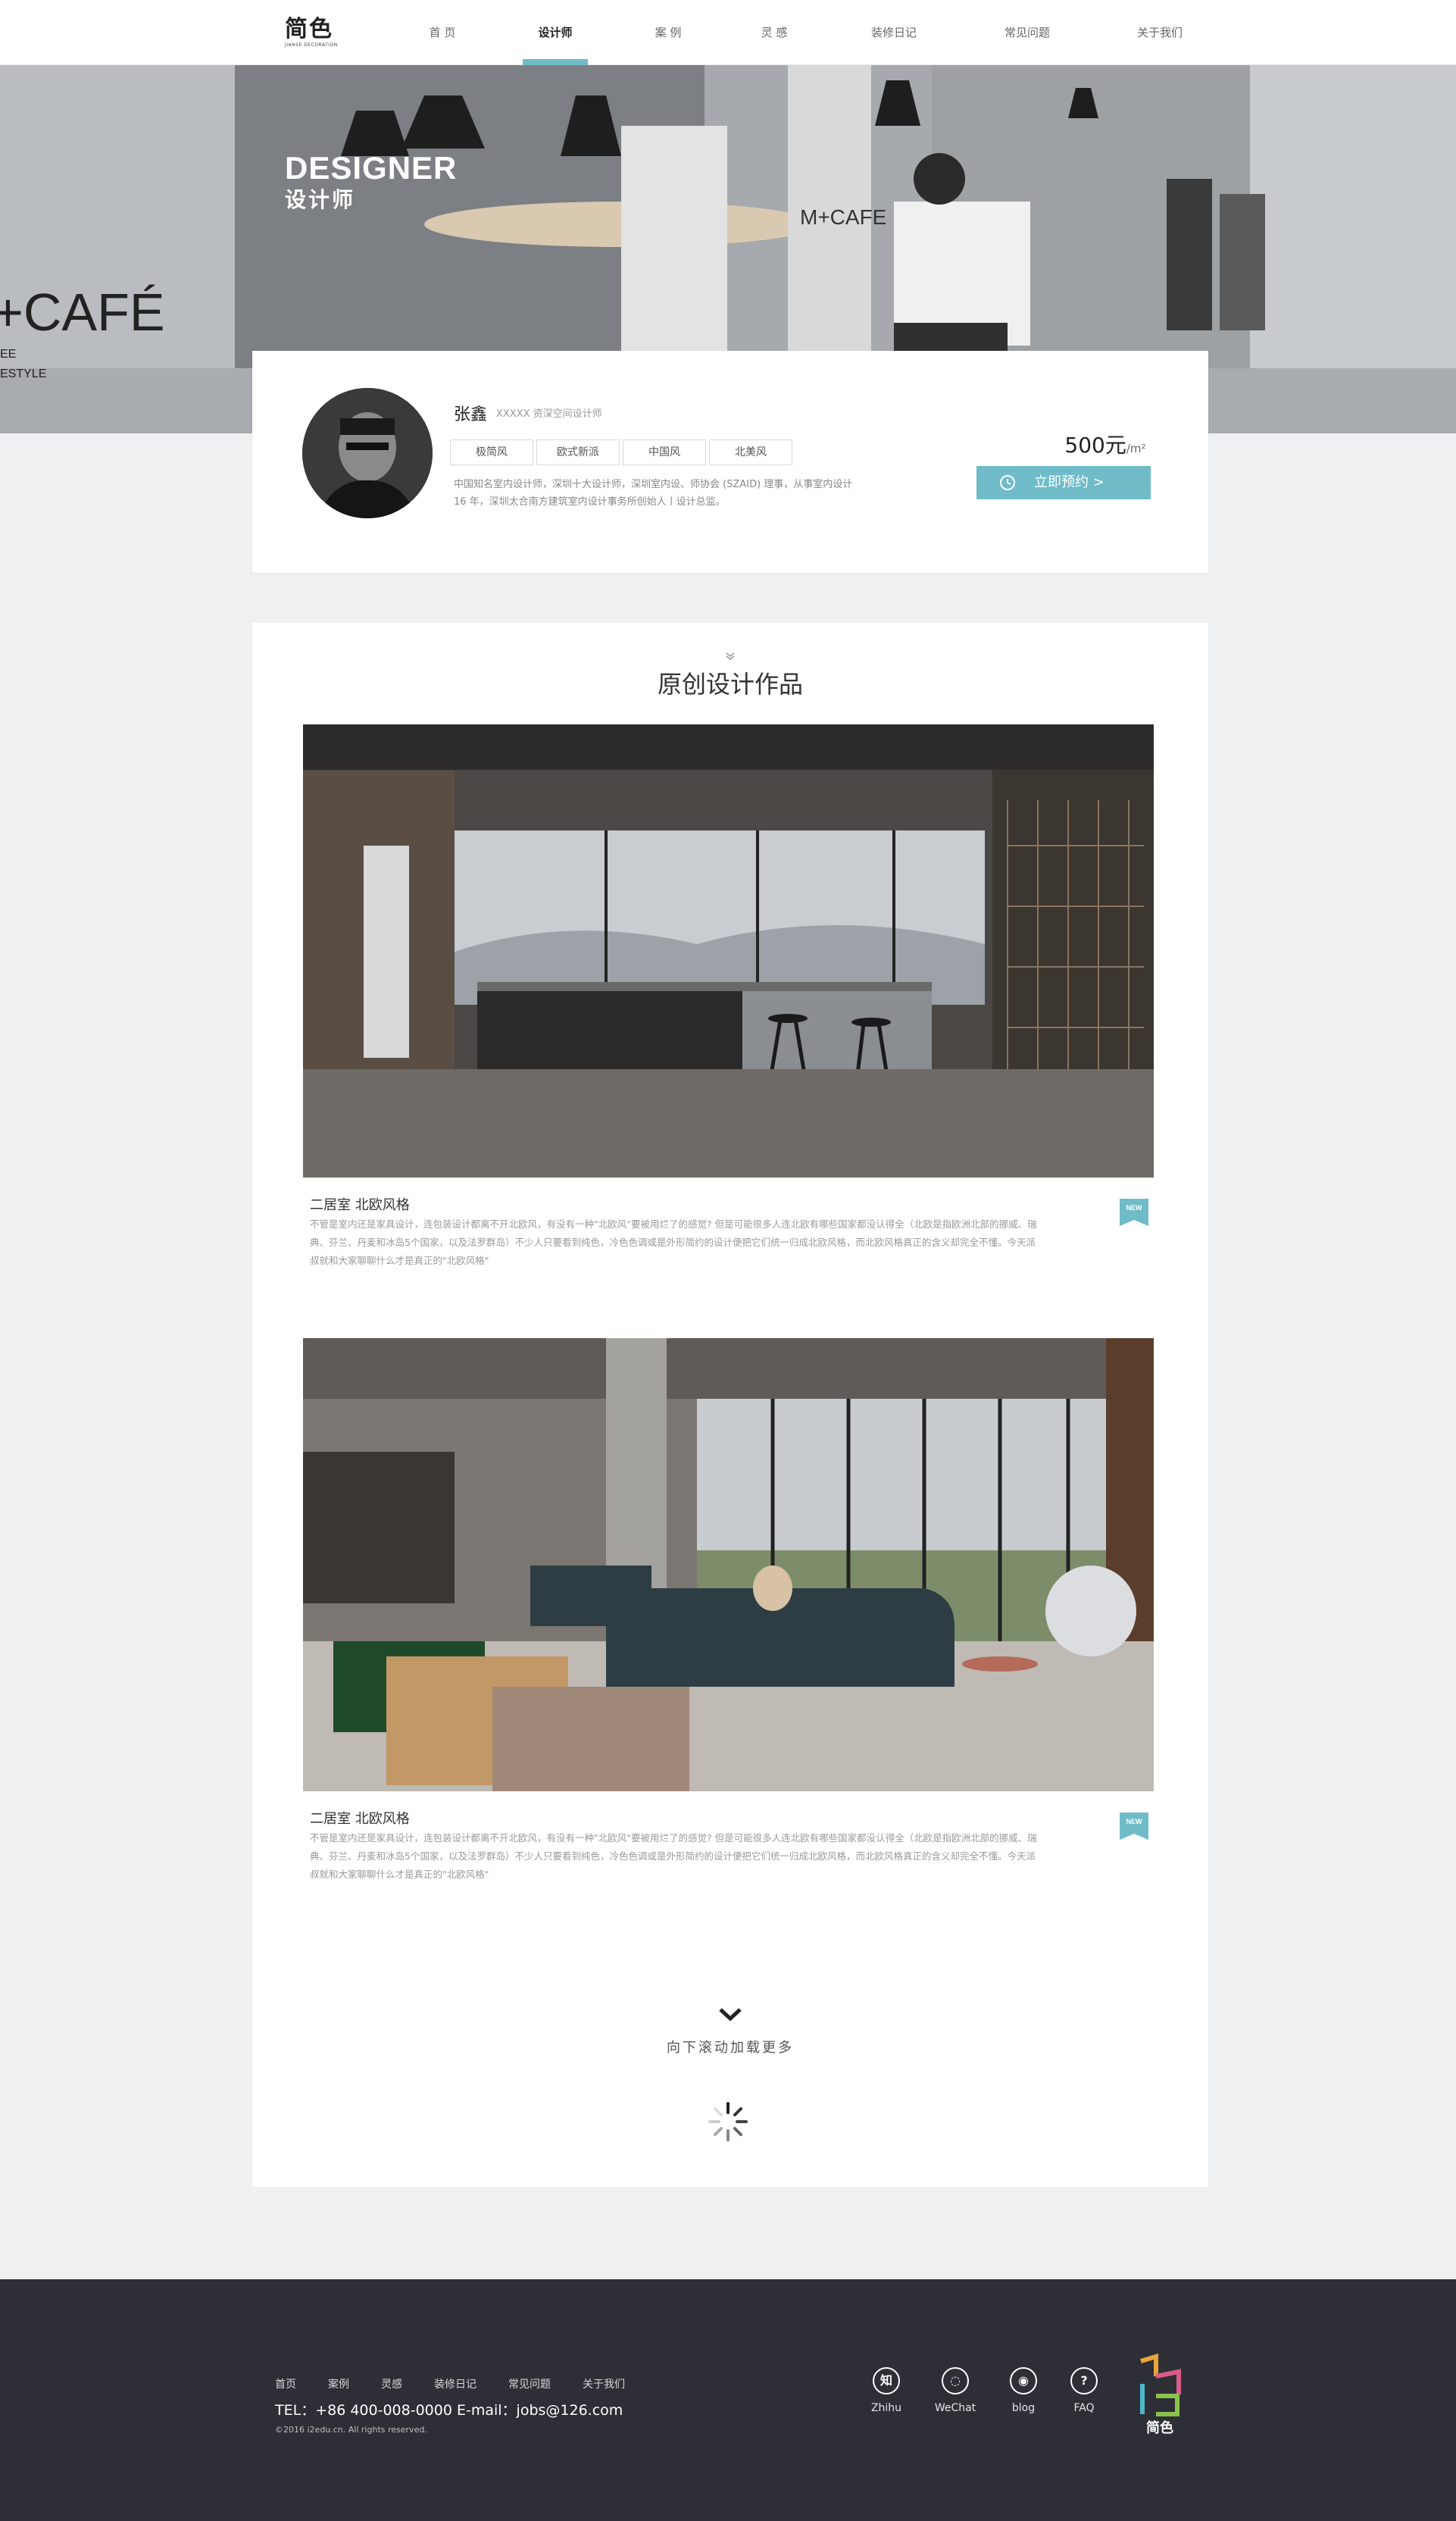 This screenshot has height=2521, width=1456. I want to click on load-more-hint: 向下滚动加载更多, so click(730, 2048).